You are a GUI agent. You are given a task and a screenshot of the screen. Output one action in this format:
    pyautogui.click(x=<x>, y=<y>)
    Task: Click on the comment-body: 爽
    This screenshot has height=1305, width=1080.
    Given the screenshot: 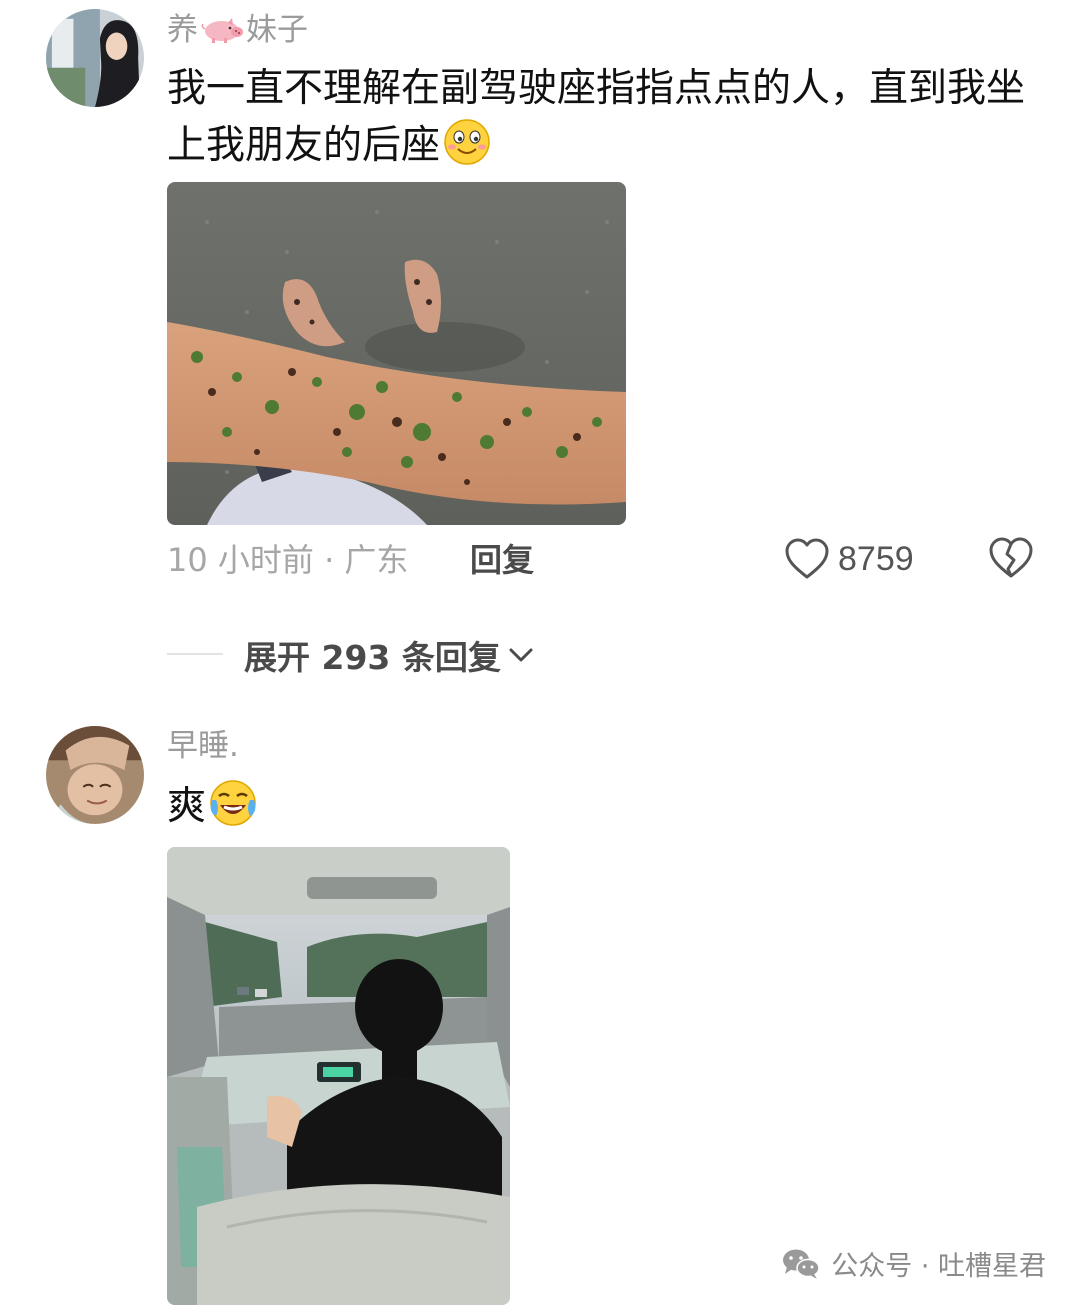 What is the action you would take?
    pyautogui.click(x=187, y=806)
    